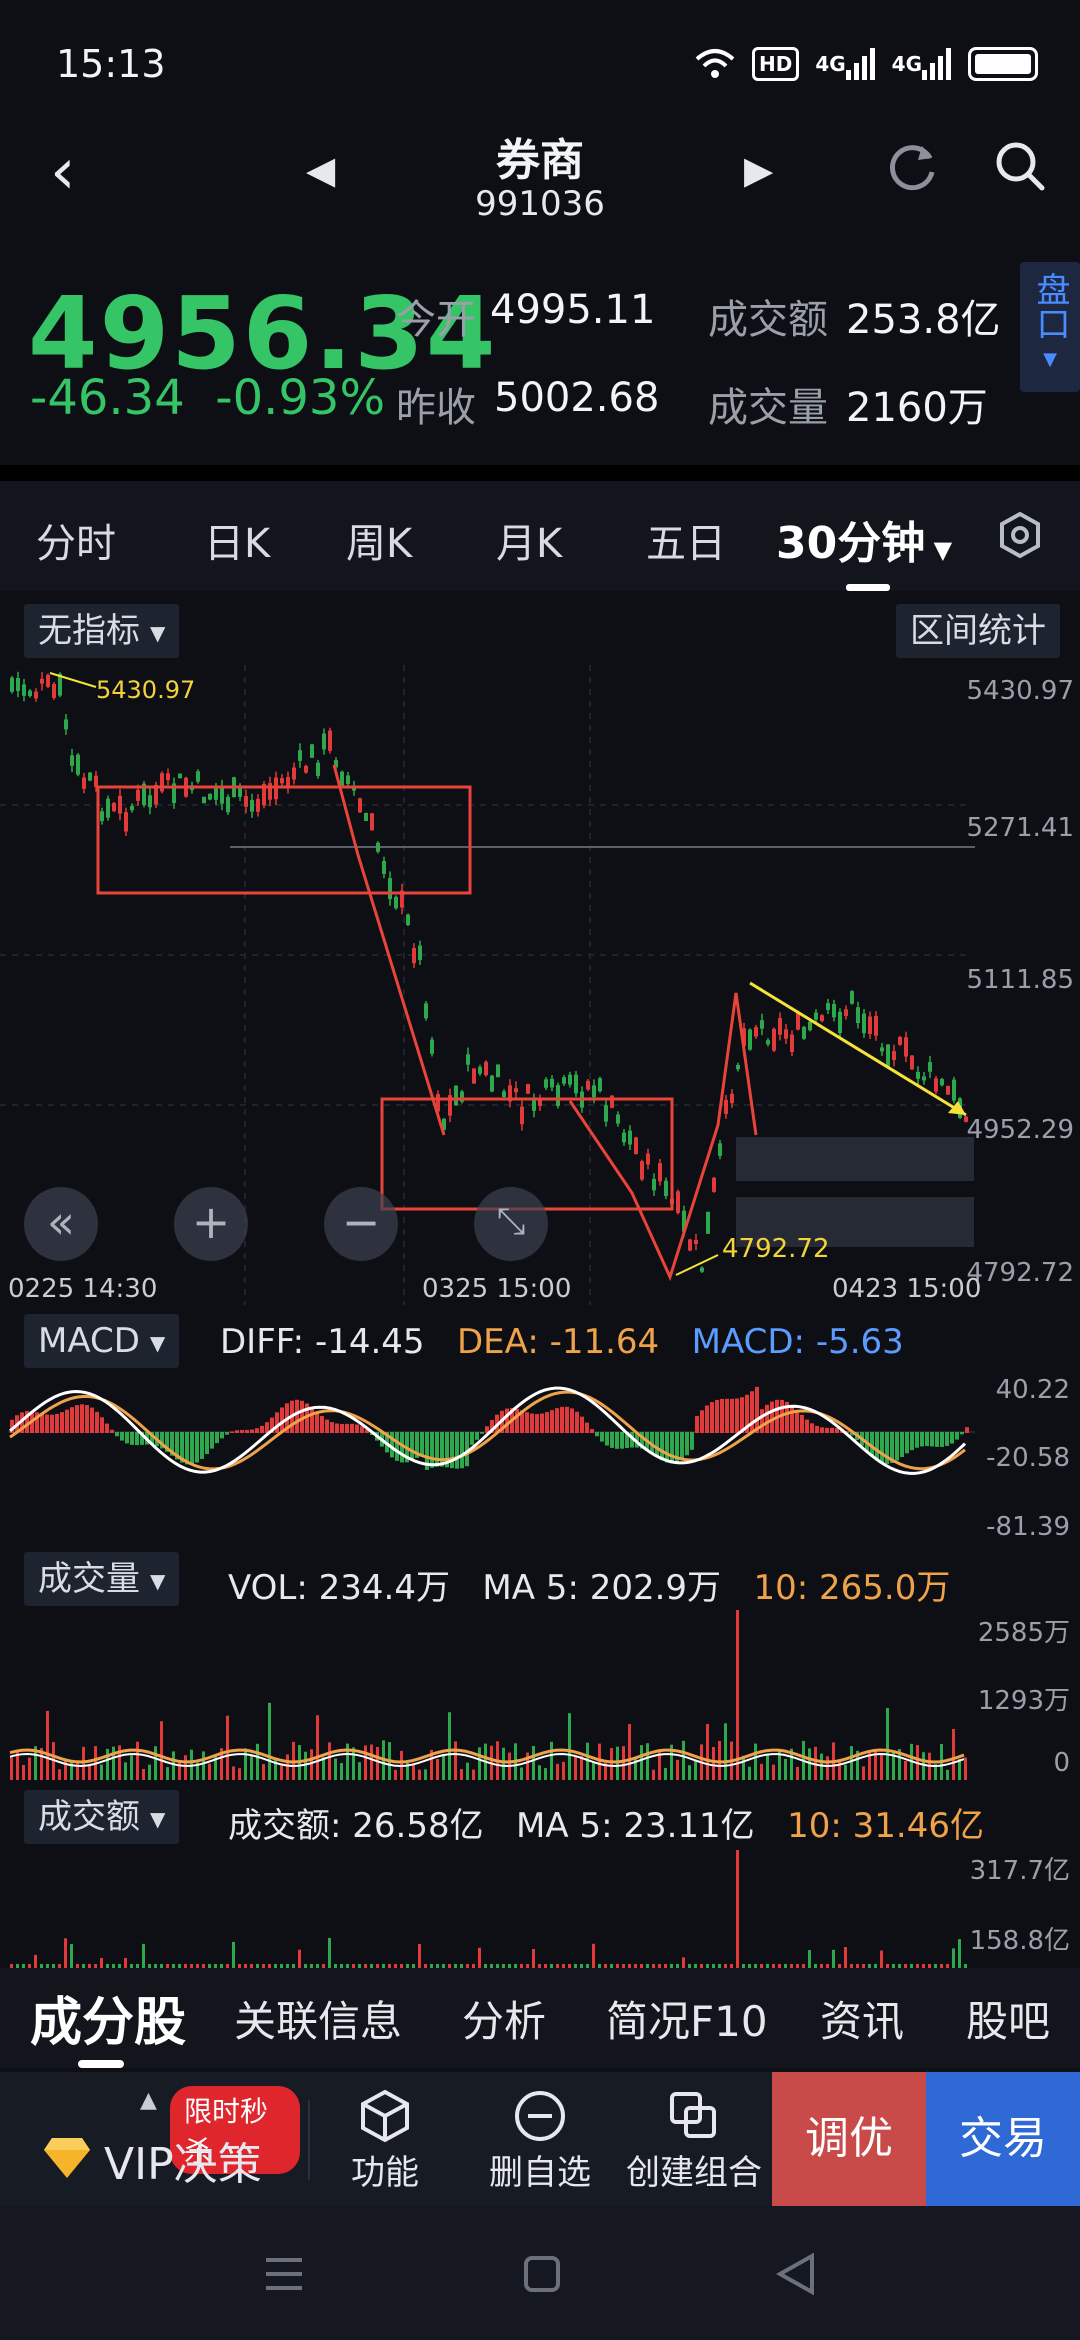 This screenshot has width=1080, height=2340. Describe the element at coordinates (686, 540) in the screenshot. I see `tab-five-day: 五日` at that location.